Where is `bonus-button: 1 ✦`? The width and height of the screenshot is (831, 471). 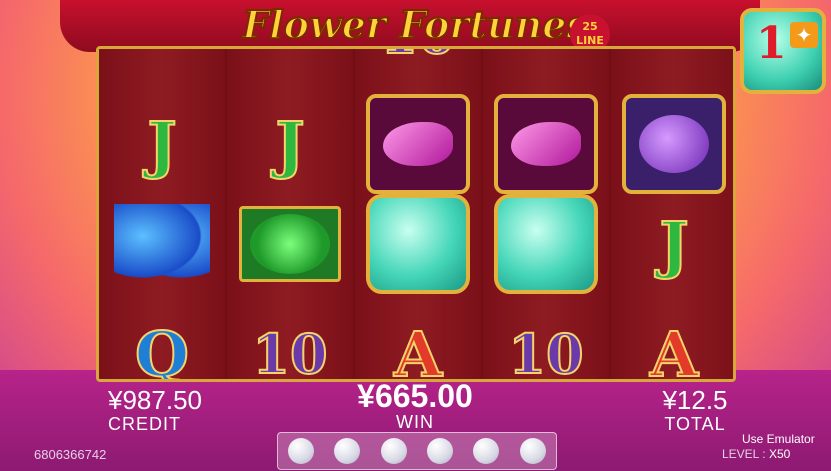
bonus-button: 1 ✦ is located at coordinates (783, 51).